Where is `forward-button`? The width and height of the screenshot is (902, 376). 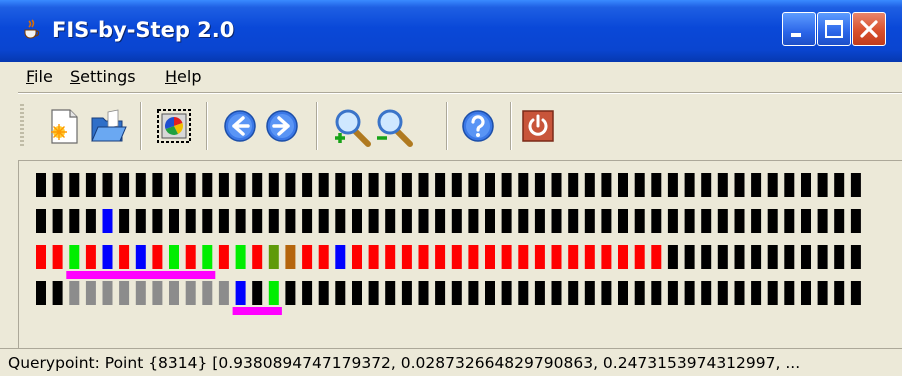
forward-button is located at coordinates (282, 126).